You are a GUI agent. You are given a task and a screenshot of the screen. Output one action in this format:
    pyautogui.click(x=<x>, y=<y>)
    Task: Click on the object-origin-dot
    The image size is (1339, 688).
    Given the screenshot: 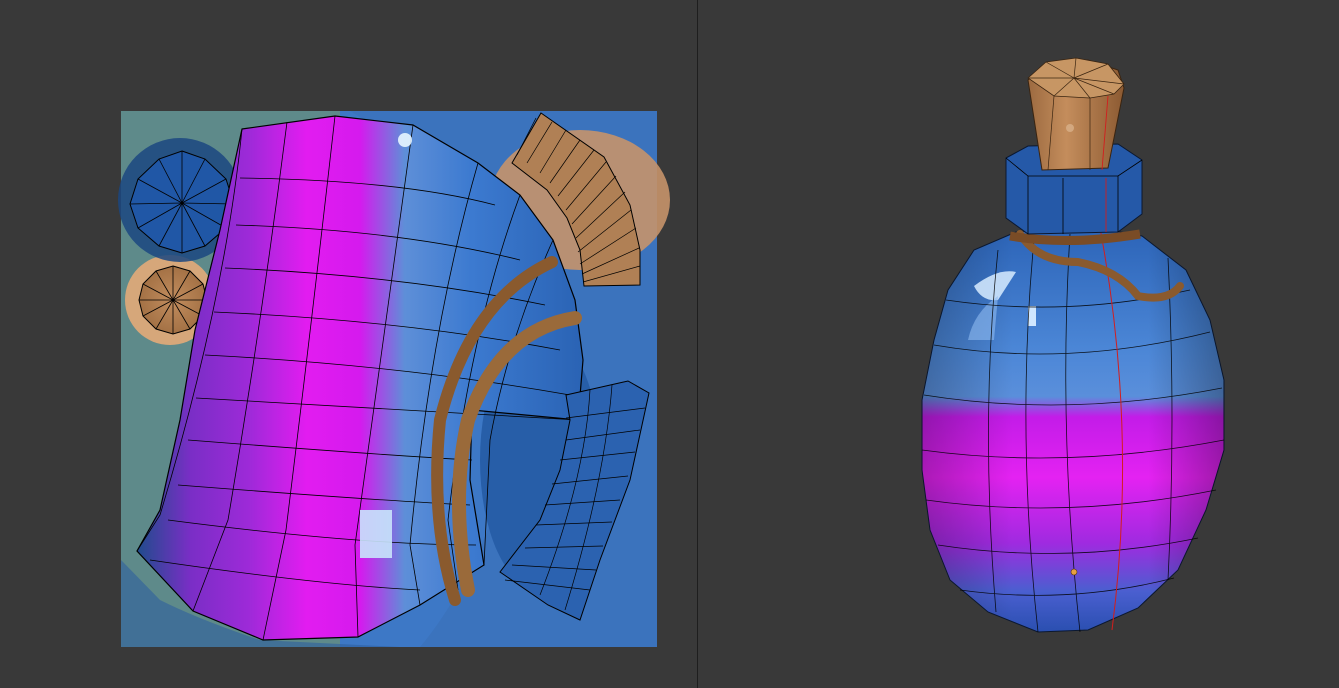 What is the action you would take?
    pyautogui.click(x=1074, y=572)
    